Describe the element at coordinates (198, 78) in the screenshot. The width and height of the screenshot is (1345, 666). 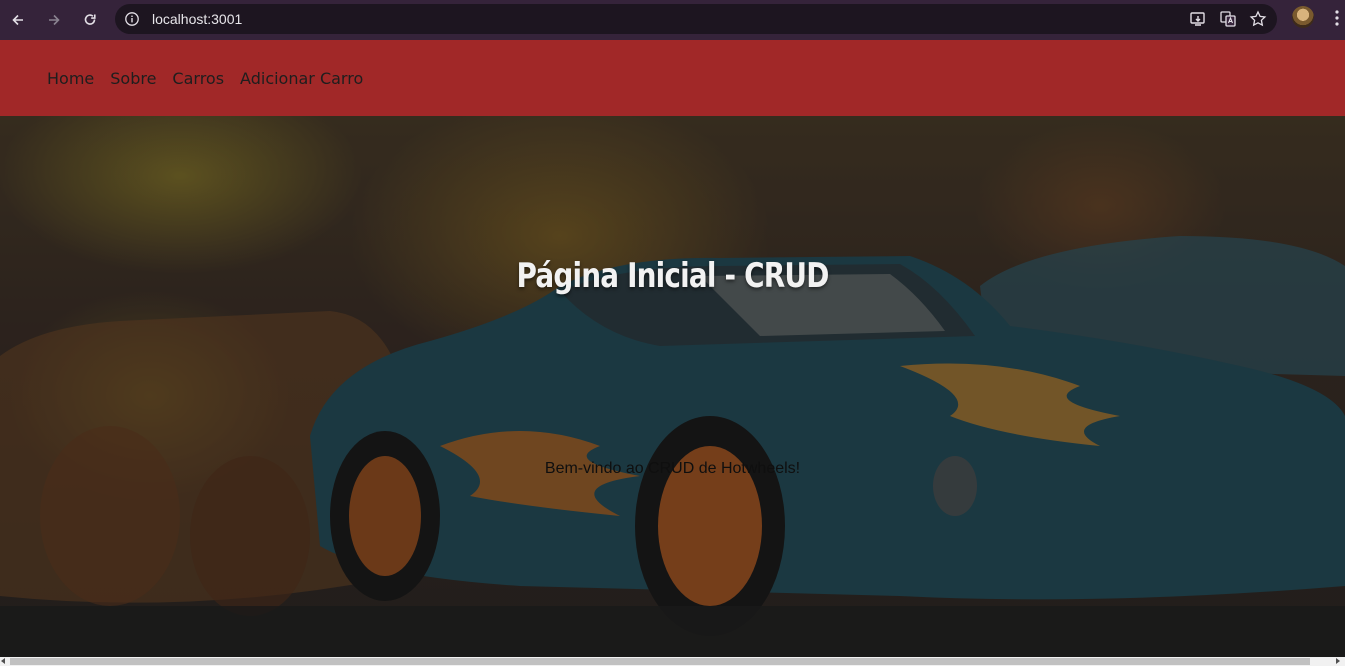
I see `nav-link-carros: Carros` at that location.